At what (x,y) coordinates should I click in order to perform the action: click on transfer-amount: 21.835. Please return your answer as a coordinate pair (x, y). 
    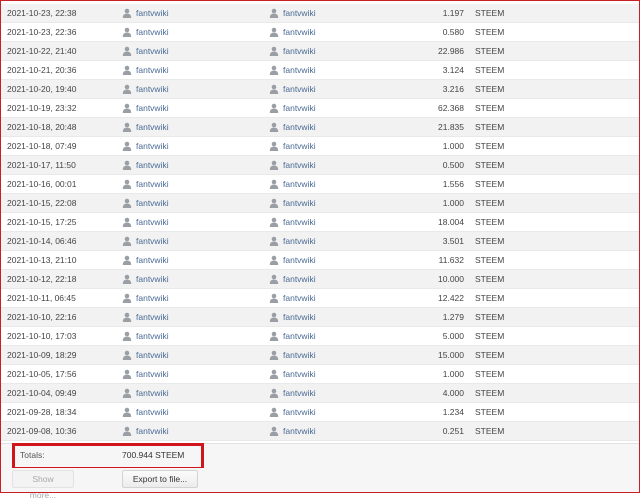
    Looking at the image, I should click on (451, 127).